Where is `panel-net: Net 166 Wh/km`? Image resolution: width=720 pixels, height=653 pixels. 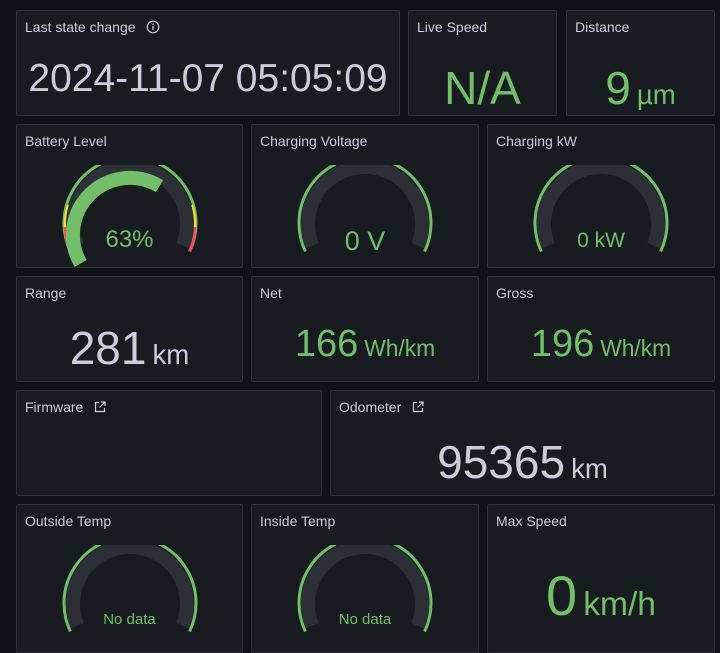 panel-net: Net 166 Wh/km is located at coordinates (365, 329).